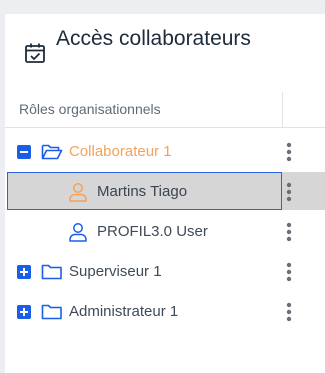 The image size is (325, 373). Describe the element at coordinates (24, 152) in the screenshot. I see `collapse-icon` at that location.